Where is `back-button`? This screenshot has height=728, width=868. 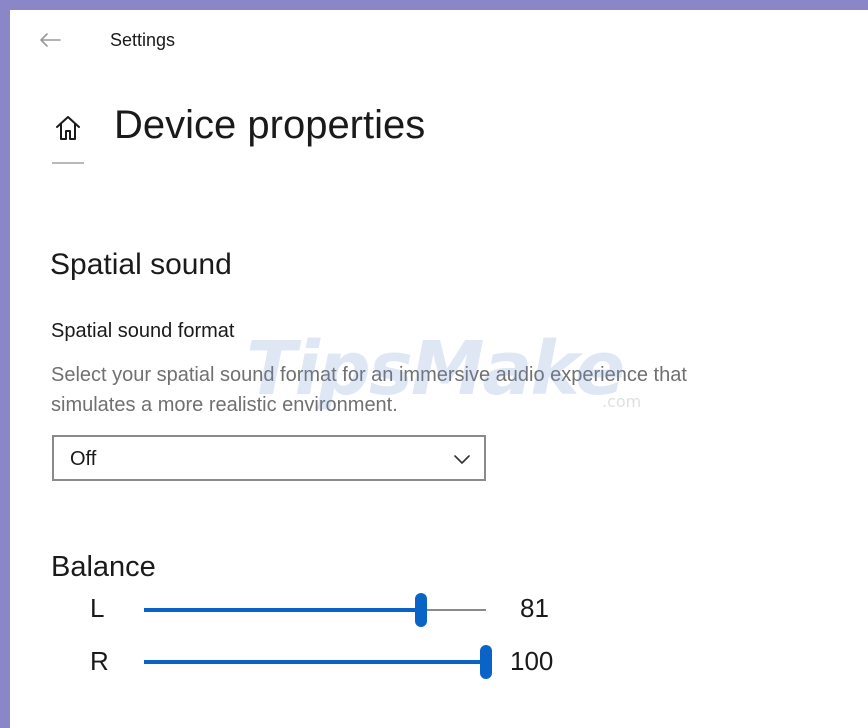 back-button is located at coordinates (50, 40).